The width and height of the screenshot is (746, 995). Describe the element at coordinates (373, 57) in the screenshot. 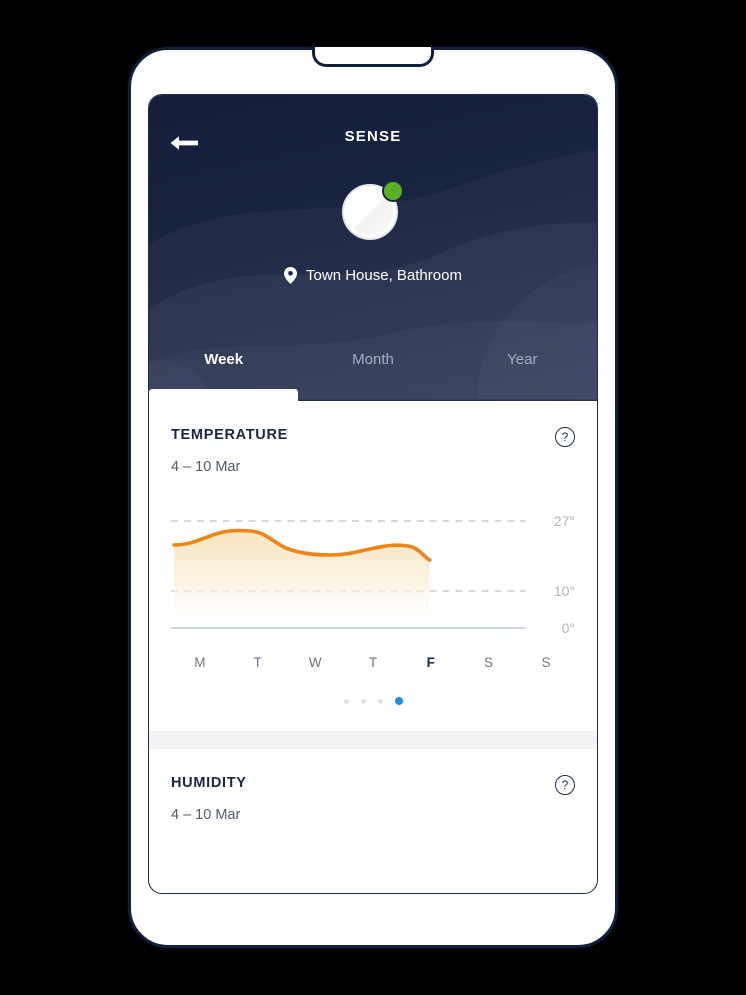

I see `phone-notch` at that location.